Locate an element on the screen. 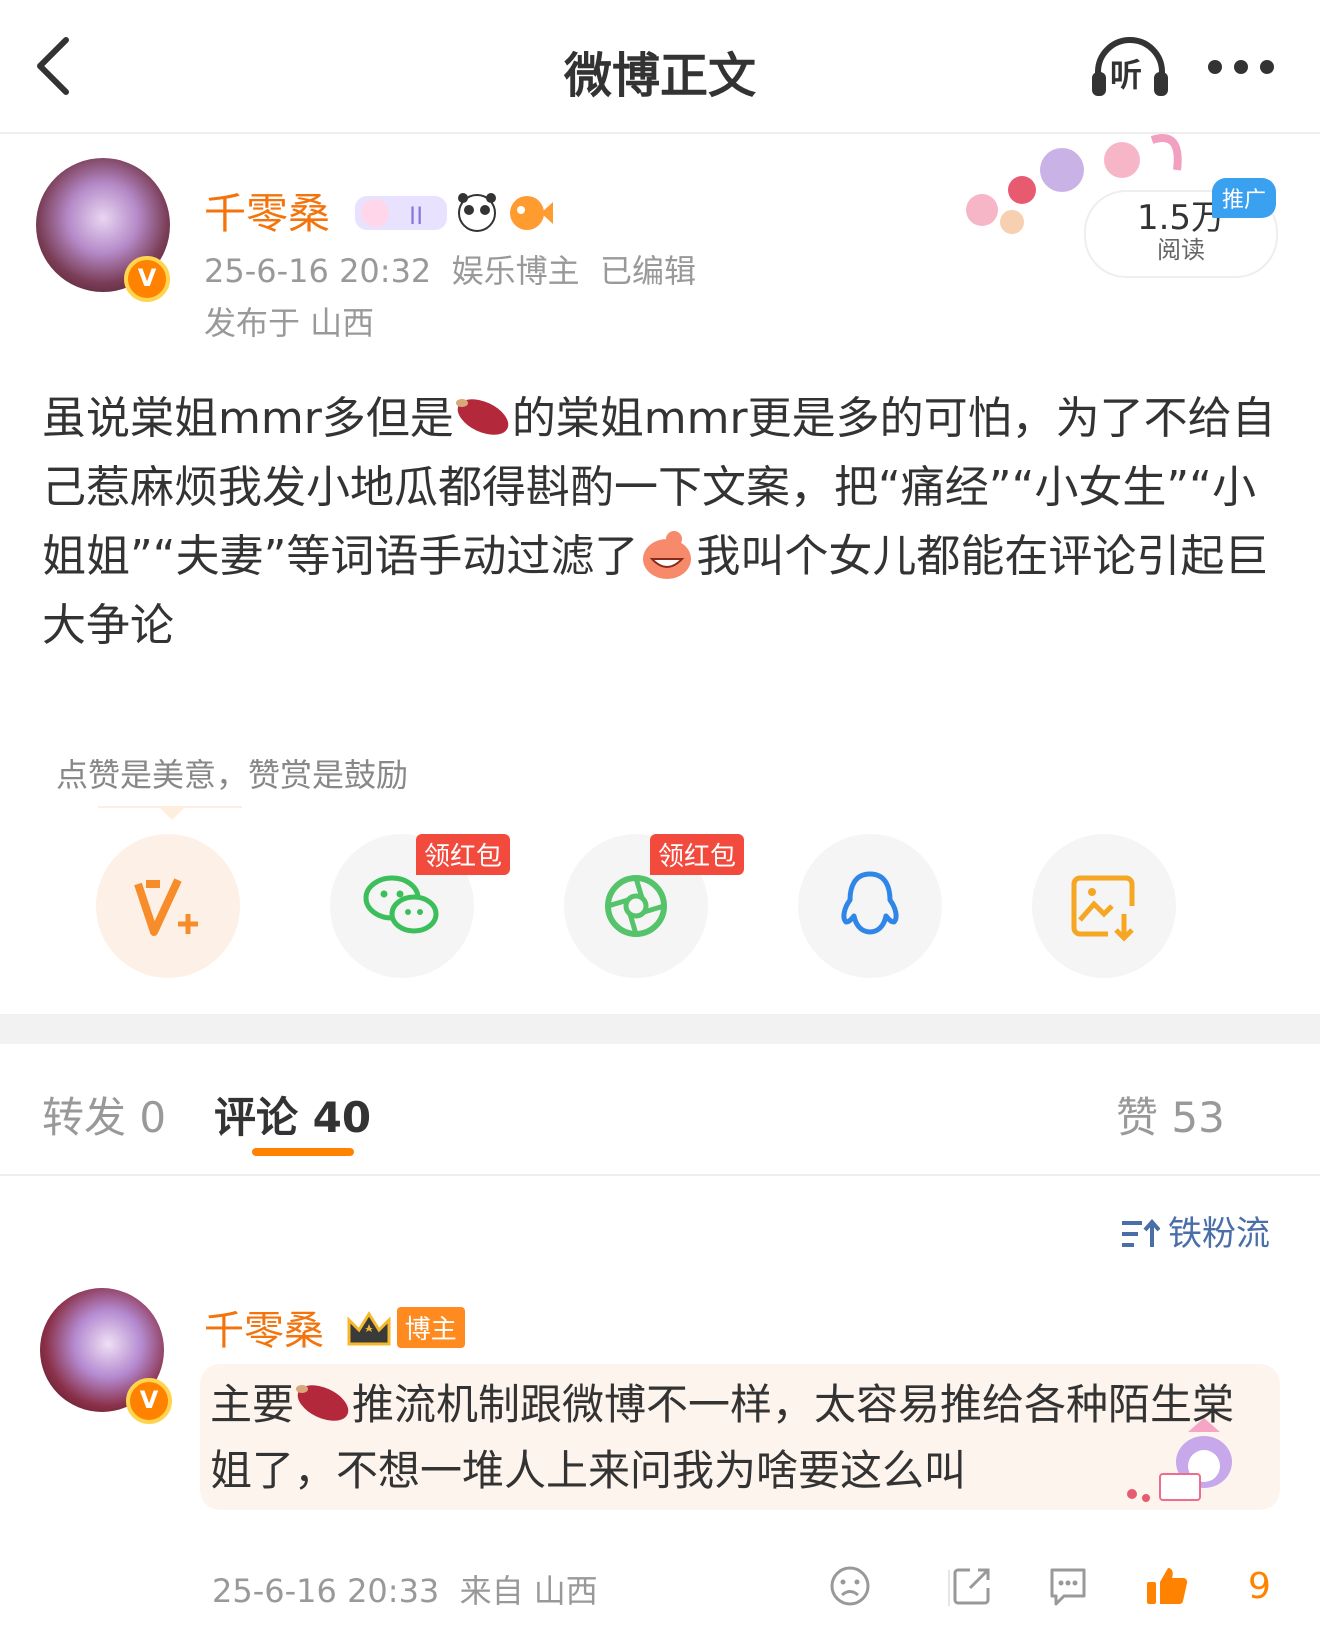 The height and width of the screenshot is (1634, 1320). sort-button: 铁粉流 is located at coordinates (1195, 1230).